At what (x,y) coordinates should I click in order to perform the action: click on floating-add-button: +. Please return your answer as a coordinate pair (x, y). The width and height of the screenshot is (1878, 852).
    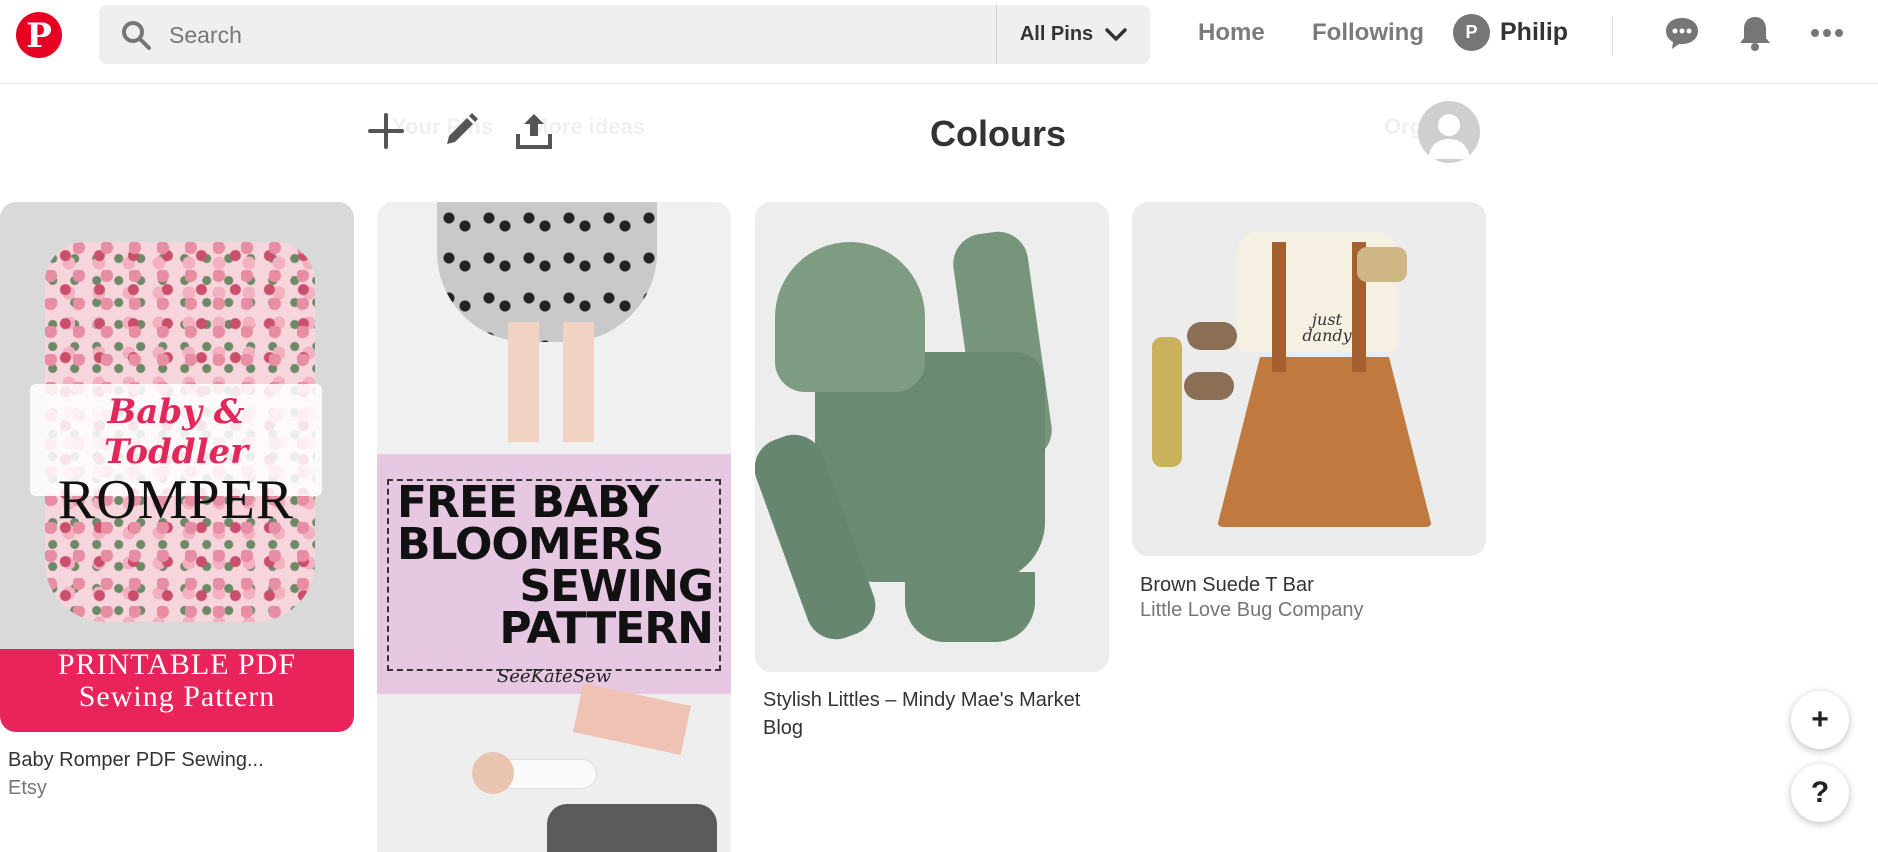
    Looking at the image, I should click on (1820, 720).